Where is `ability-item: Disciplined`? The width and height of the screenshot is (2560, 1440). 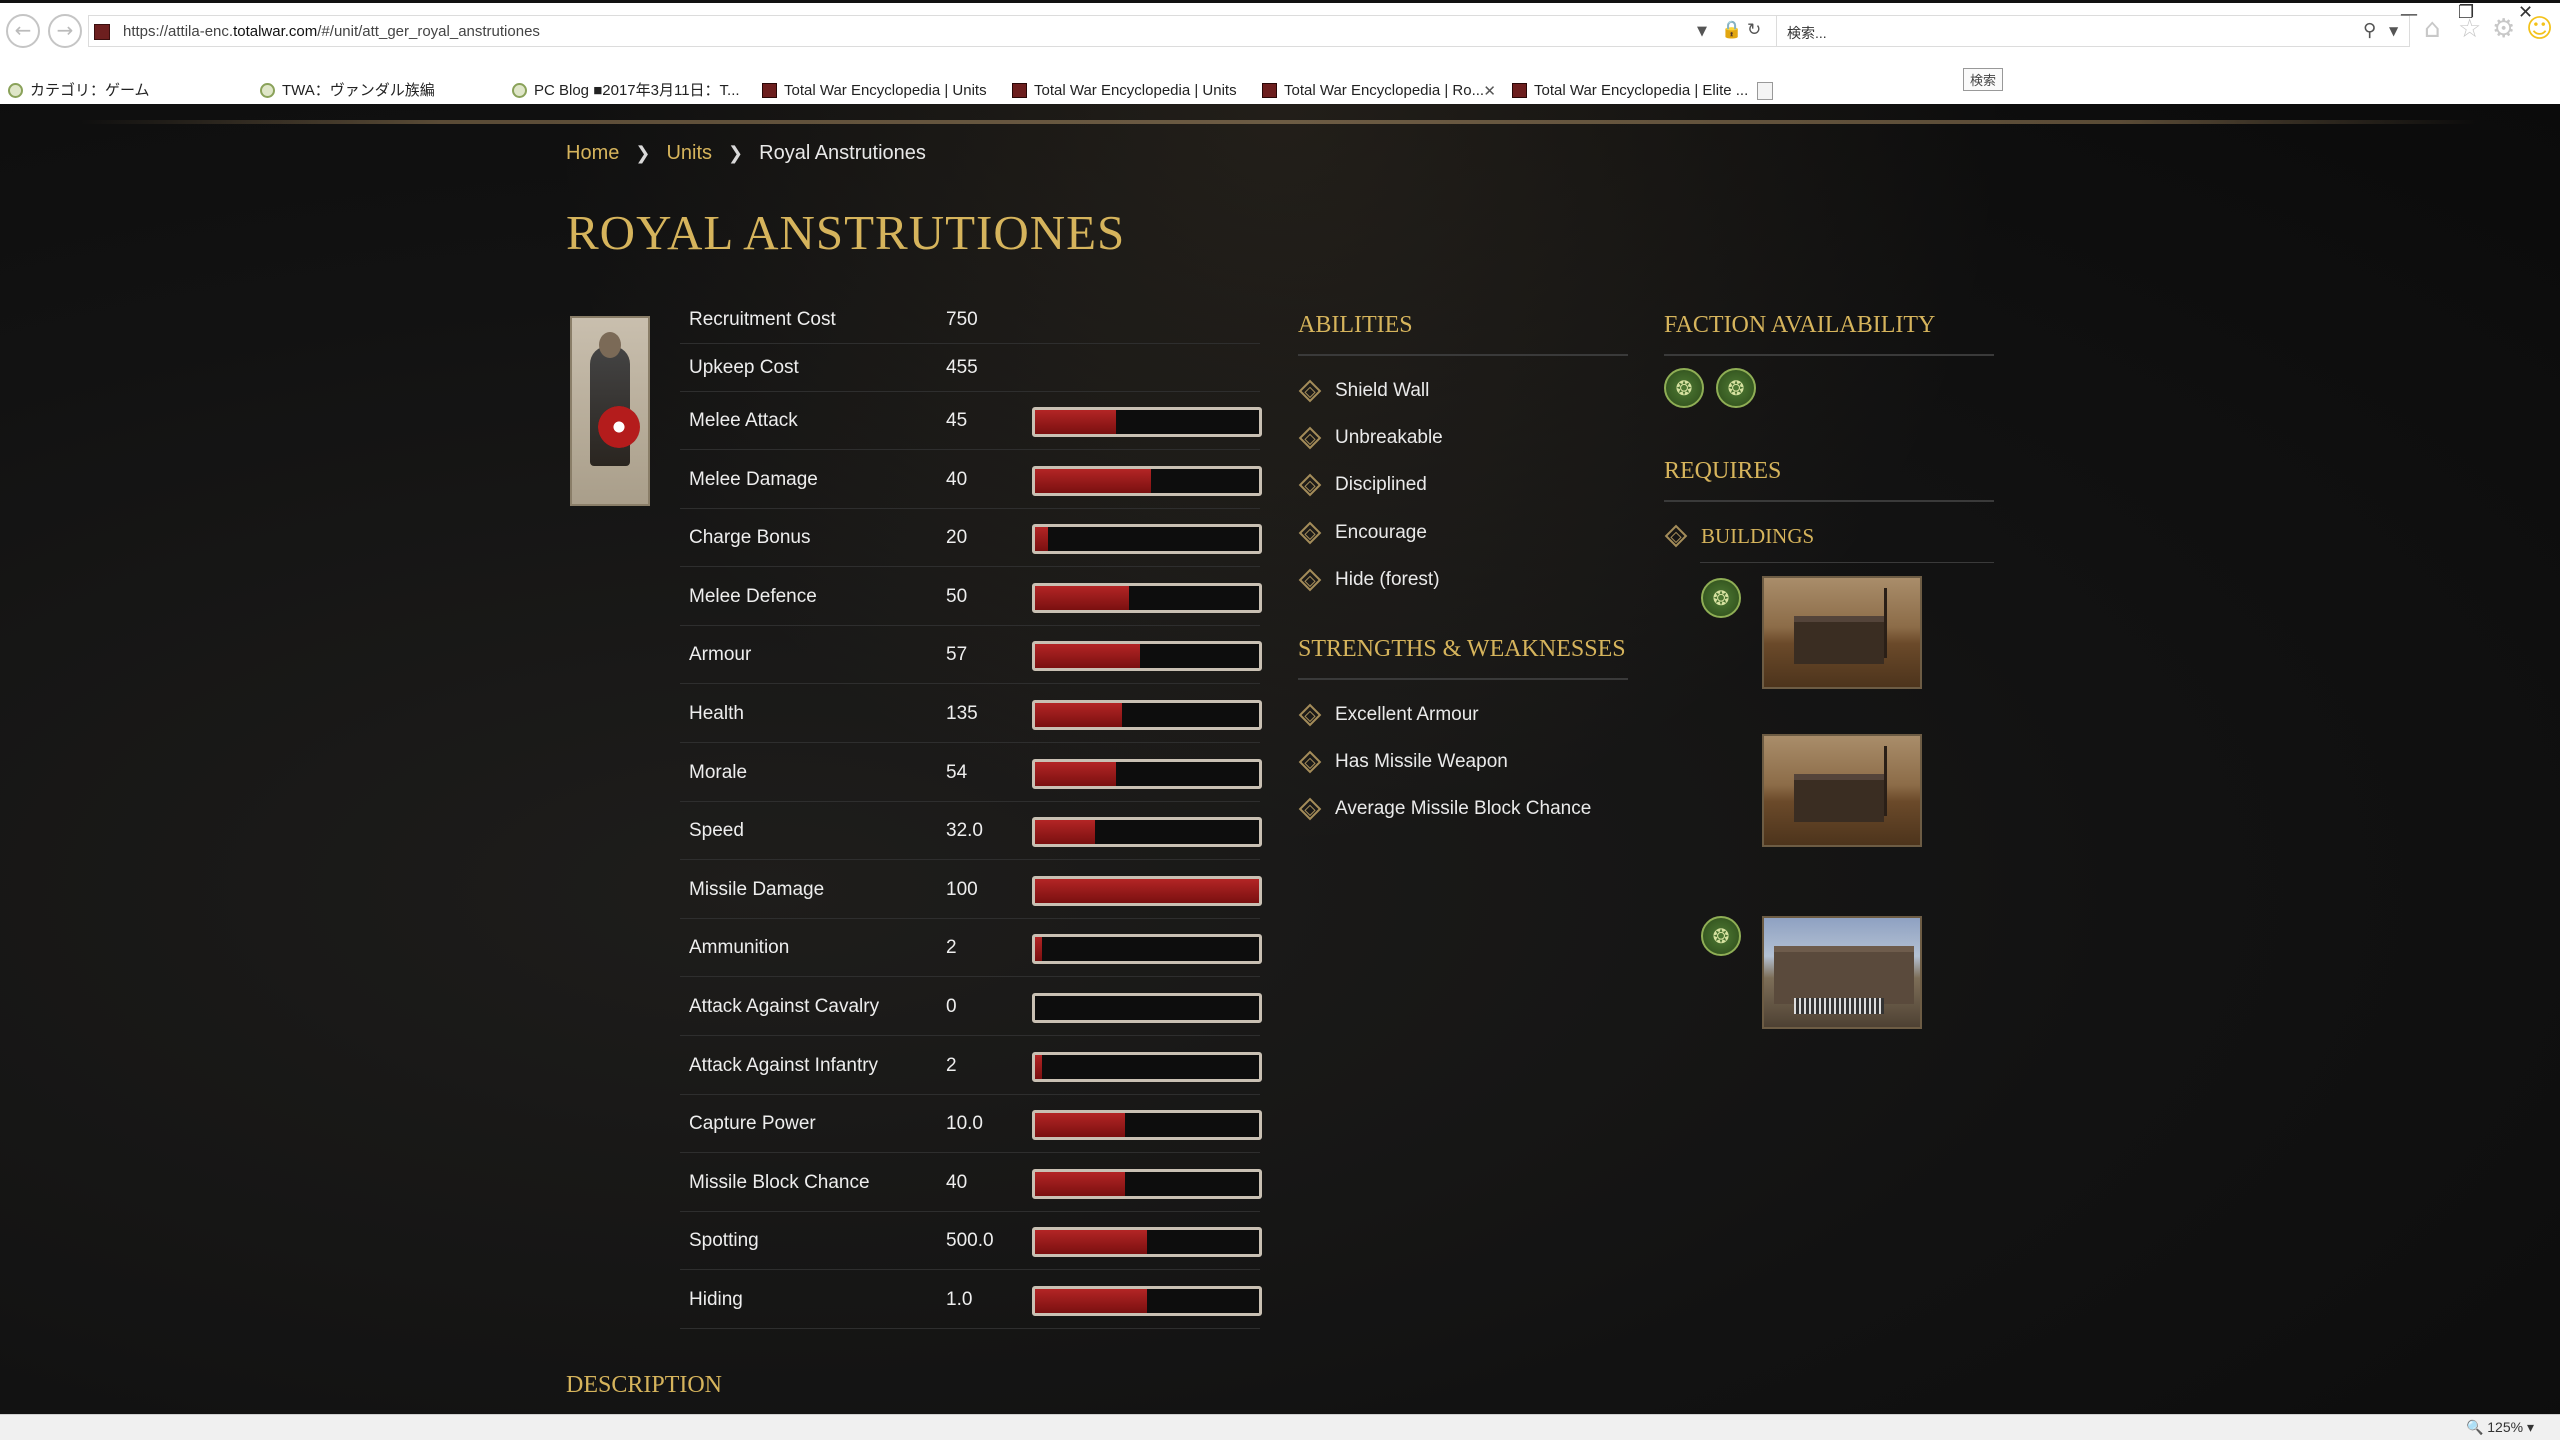
ability-item: Disciplined is located at coordinates (1362, 485).